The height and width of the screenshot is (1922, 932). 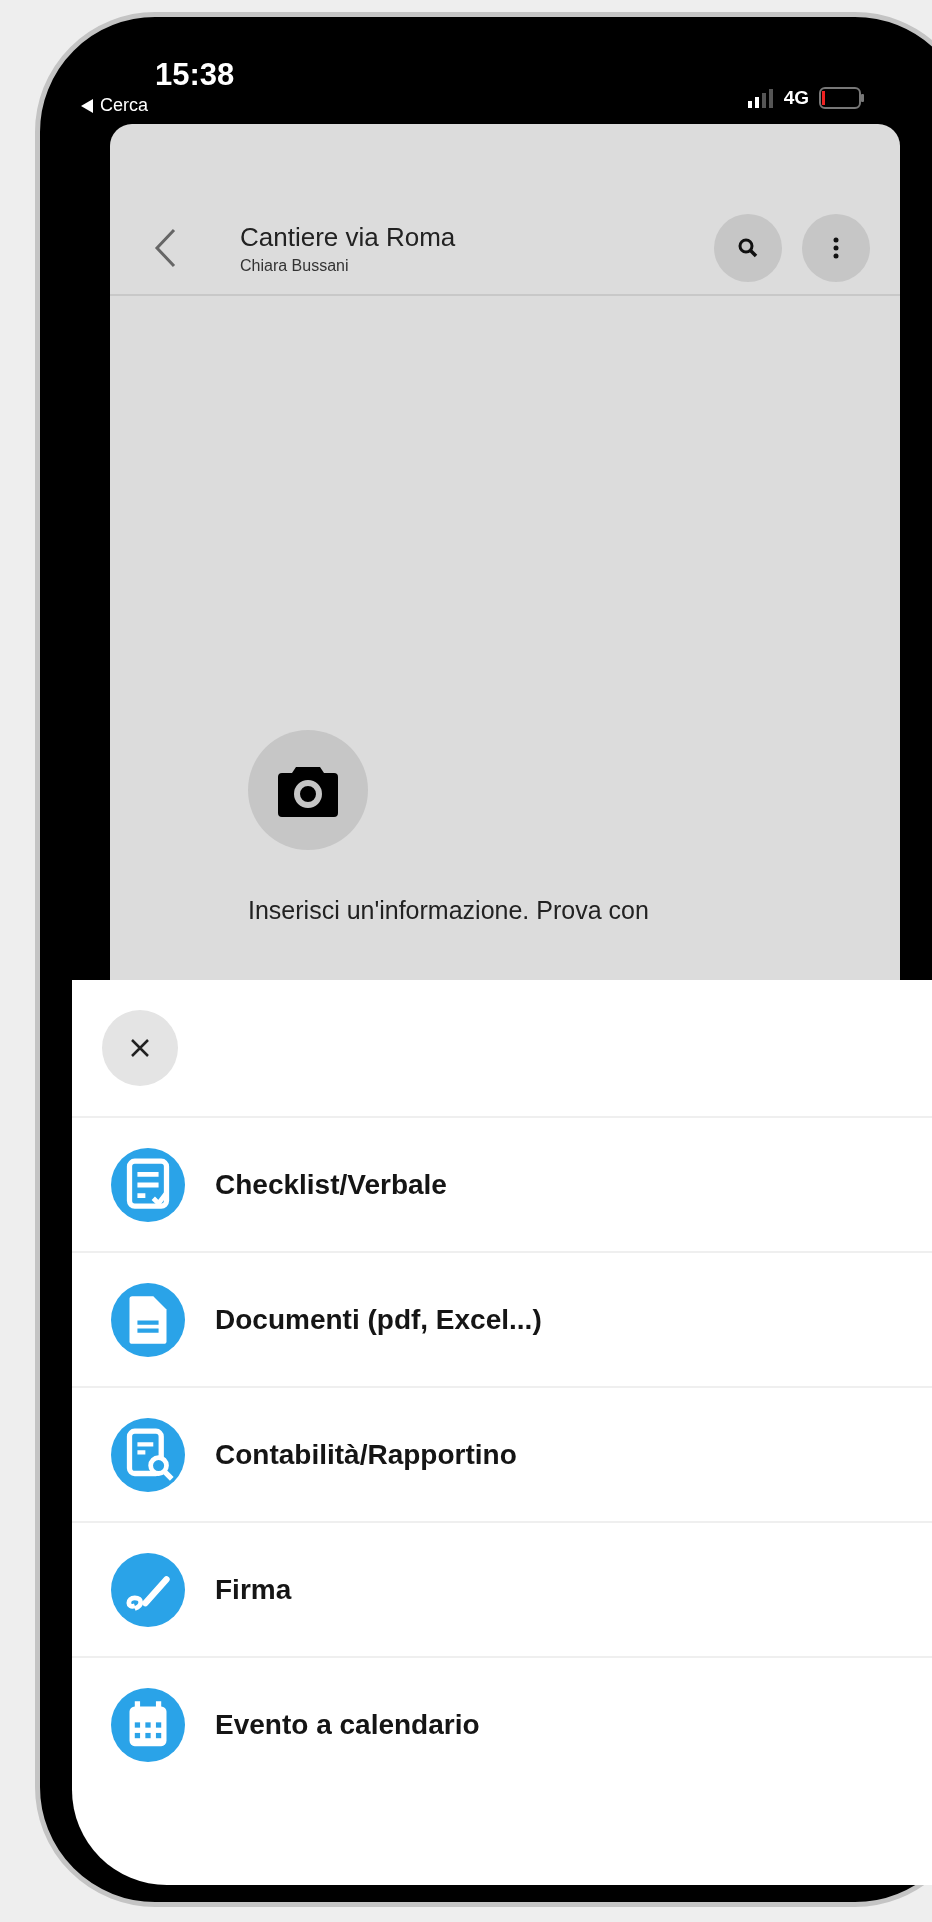 I want to click on battery-icon, so click(x=842, y=97).